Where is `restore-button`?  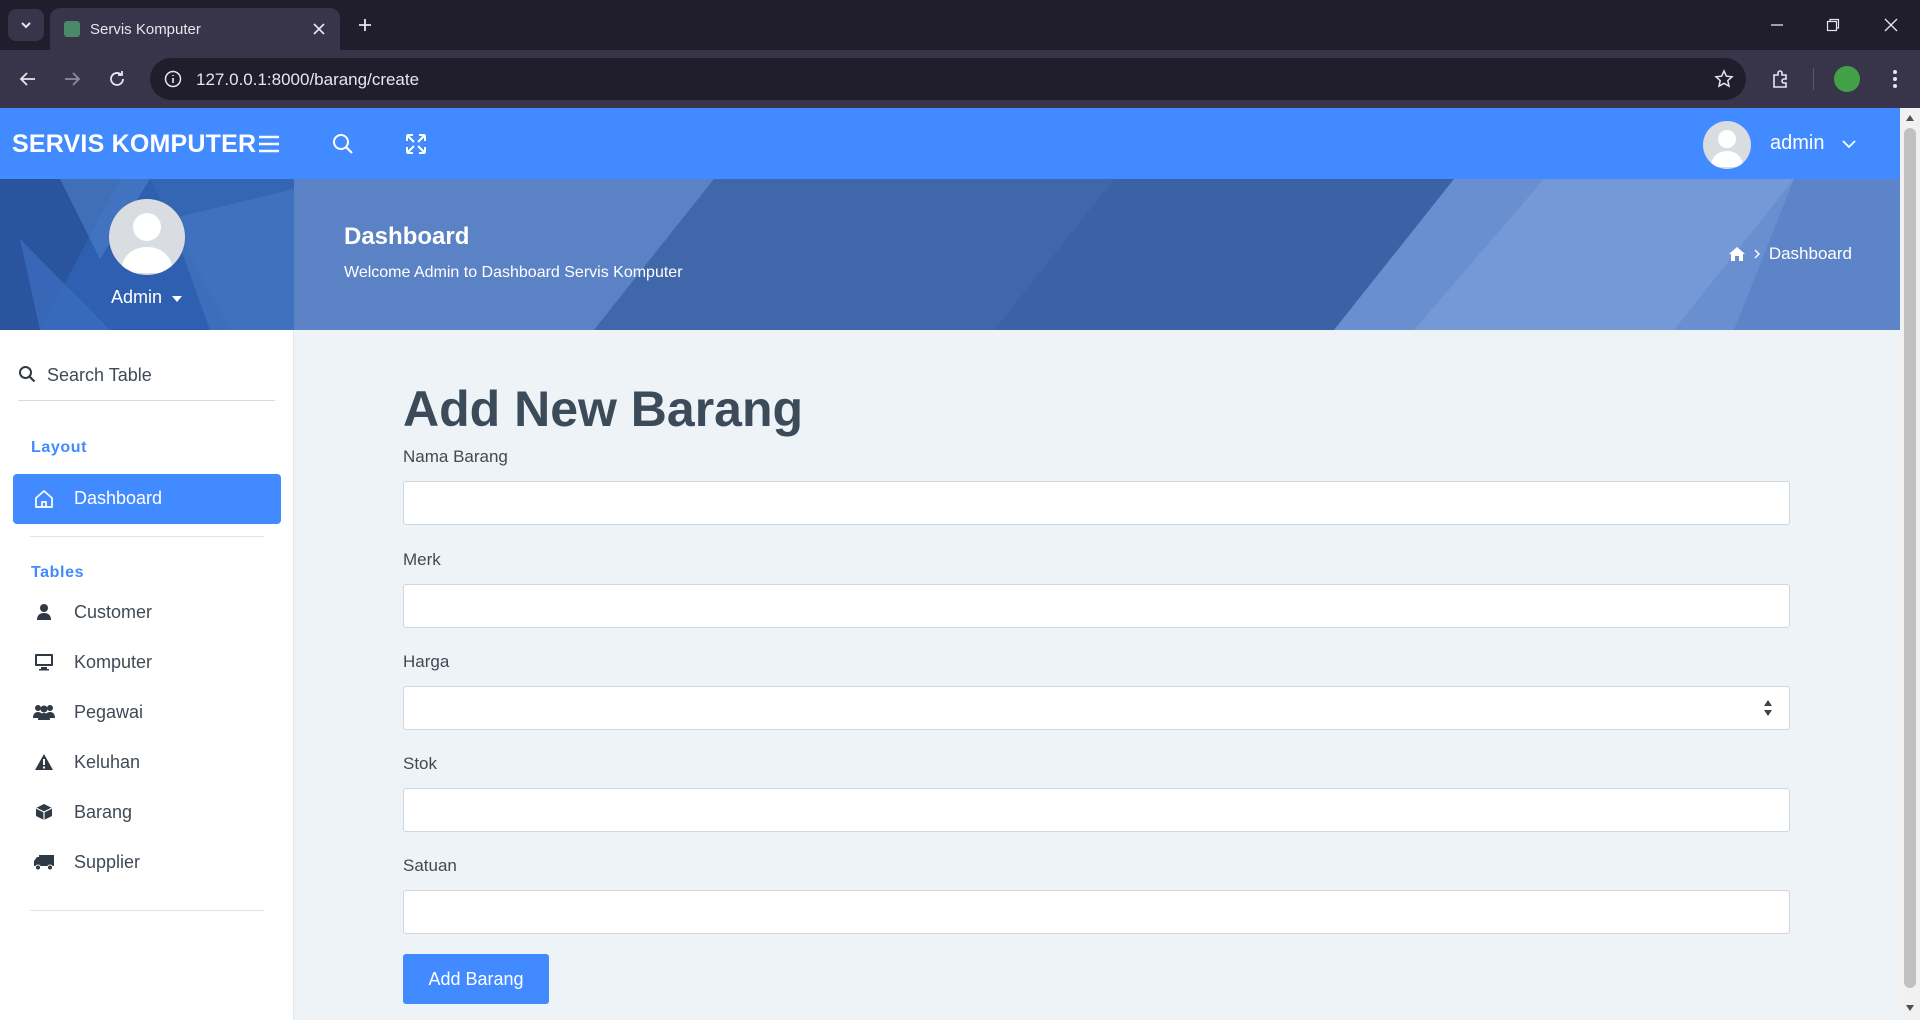 restore-button is located at coordinates (1833, 25).